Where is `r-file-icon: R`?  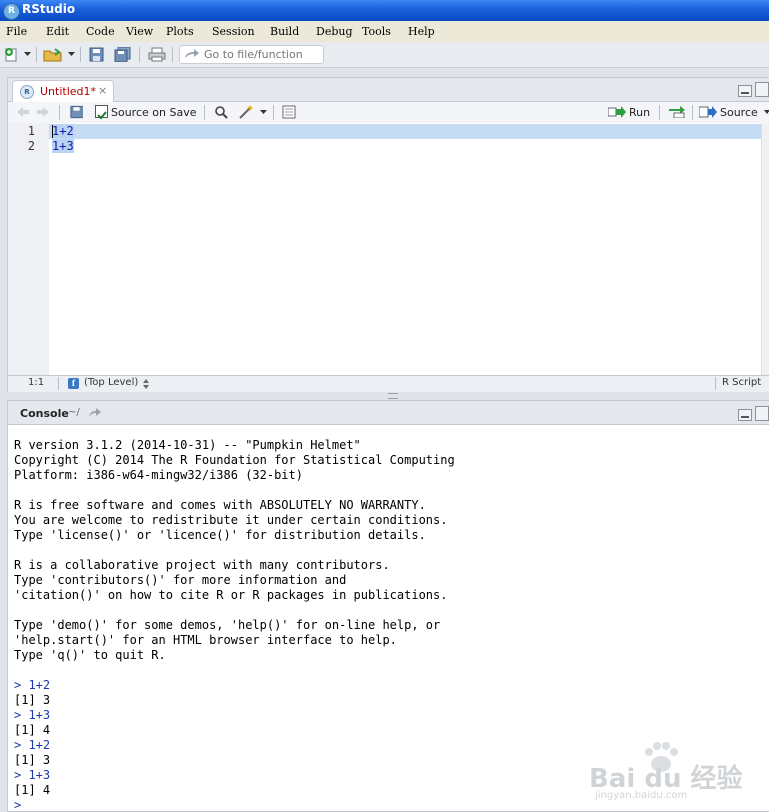 r-file-icon: R is located at coordinates (27, 92).